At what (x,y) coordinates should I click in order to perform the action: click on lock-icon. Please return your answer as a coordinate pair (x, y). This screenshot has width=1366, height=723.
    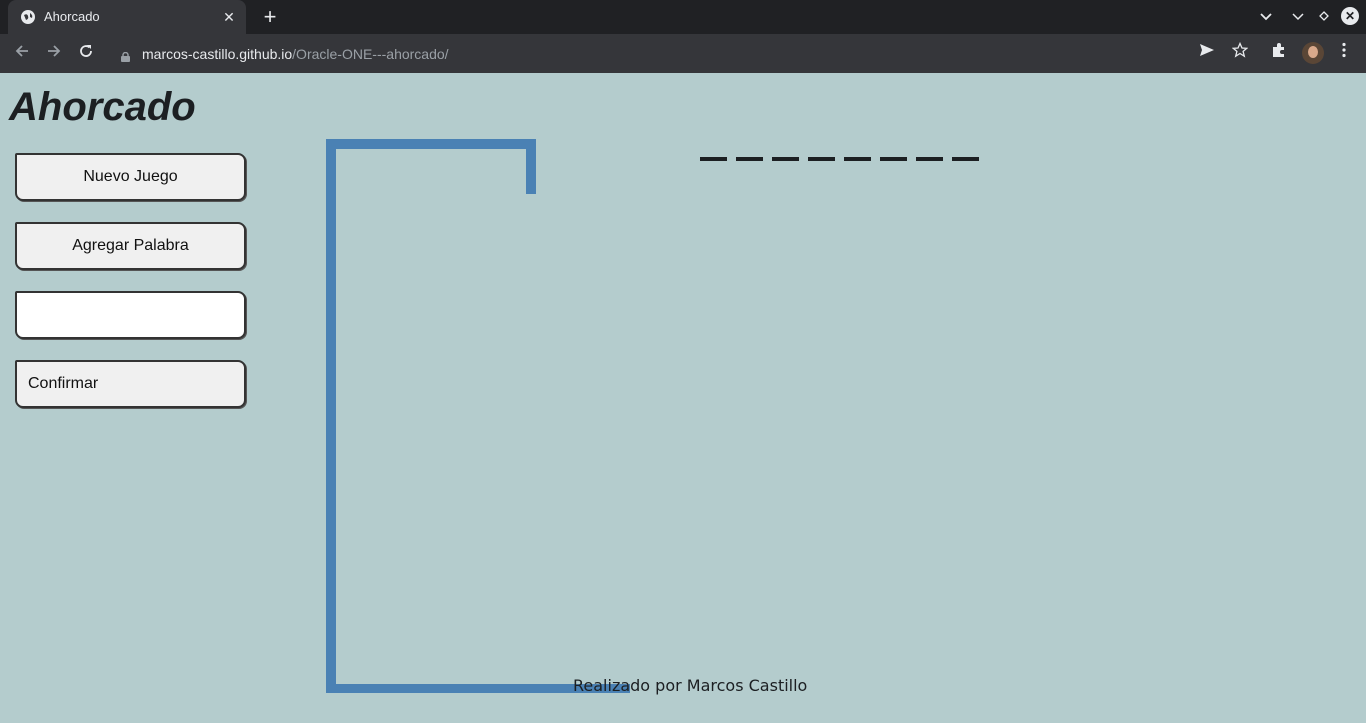
    Looking at the image, I should click on (125, 55).